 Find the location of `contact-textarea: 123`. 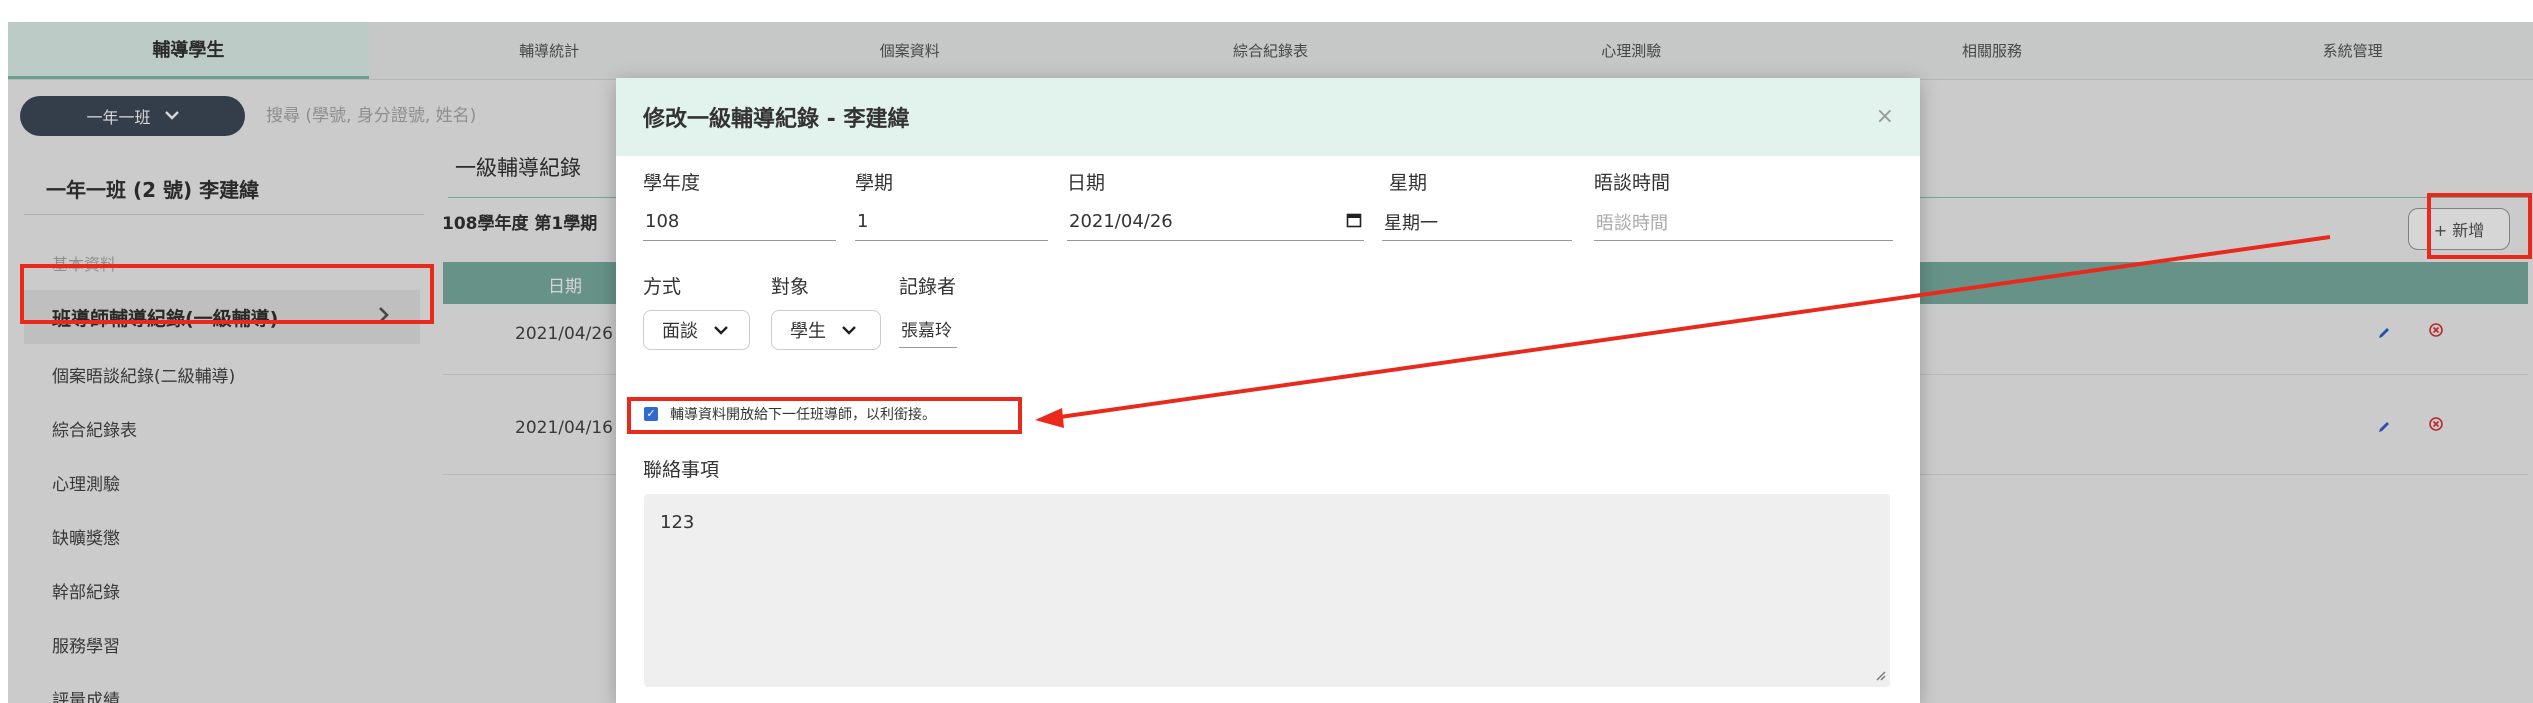

contact-textarea: 123 is located at coordinates (1267, 590).